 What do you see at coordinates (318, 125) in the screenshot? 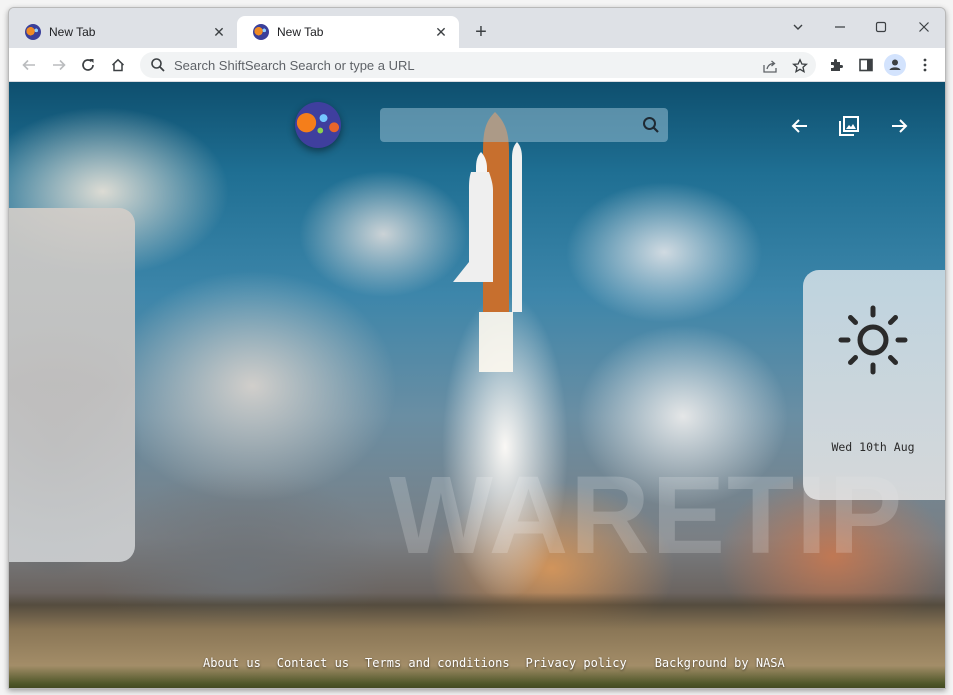
I see `shiftsearch-logo` at bounding box center [318, 125].